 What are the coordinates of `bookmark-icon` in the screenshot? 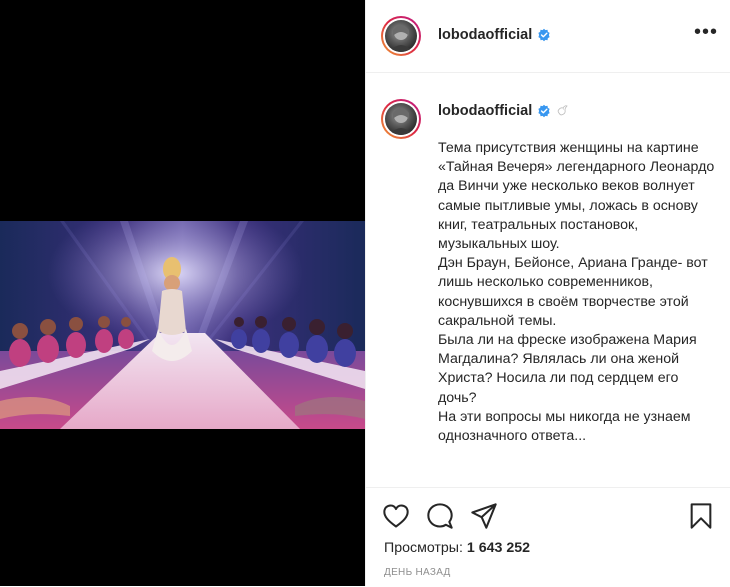 It's located at (701, 516).